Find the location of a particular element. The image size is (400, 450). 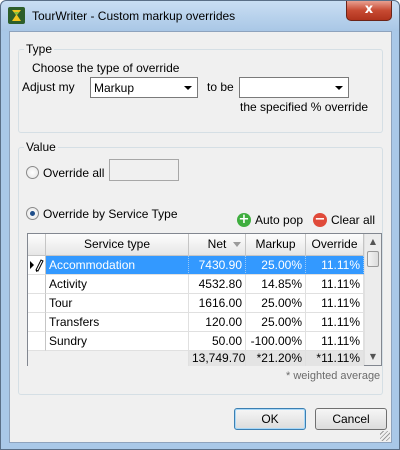

window-title: TourWriter - Custom markup overrides is located at coordinates (134, 16).